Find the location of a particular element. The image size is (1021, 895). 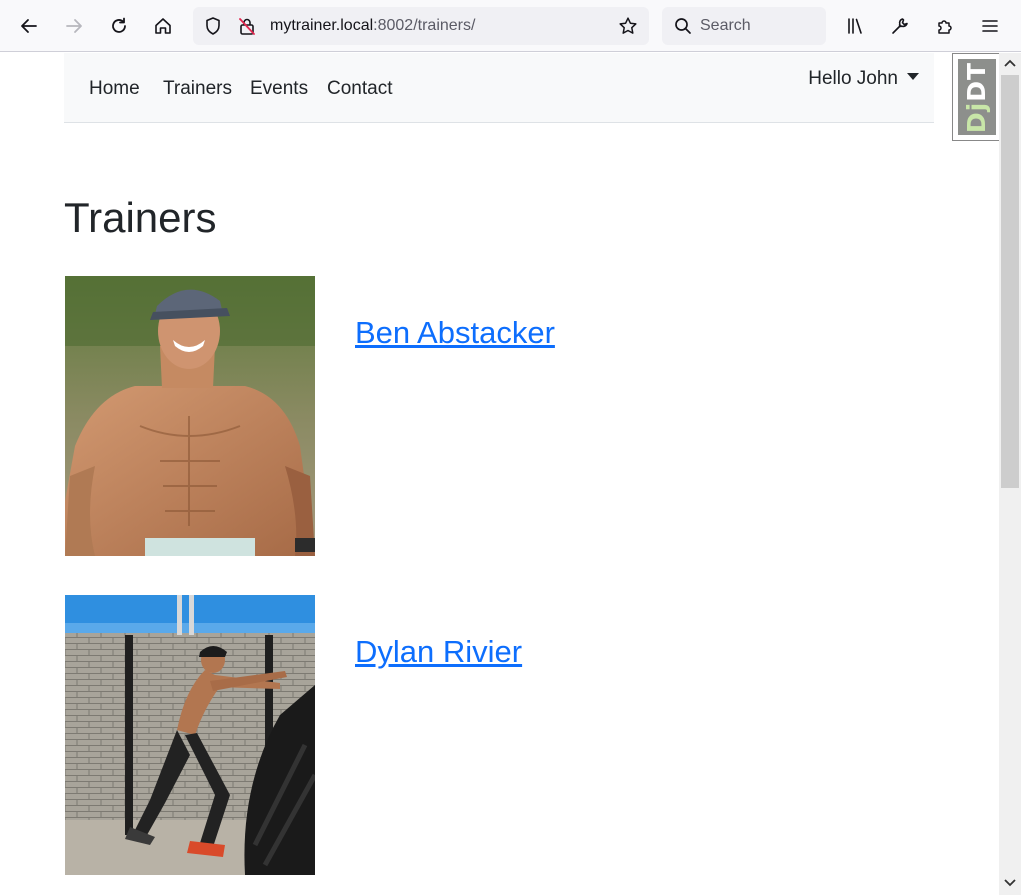

extensions-button is located at coordinates (945, 26).